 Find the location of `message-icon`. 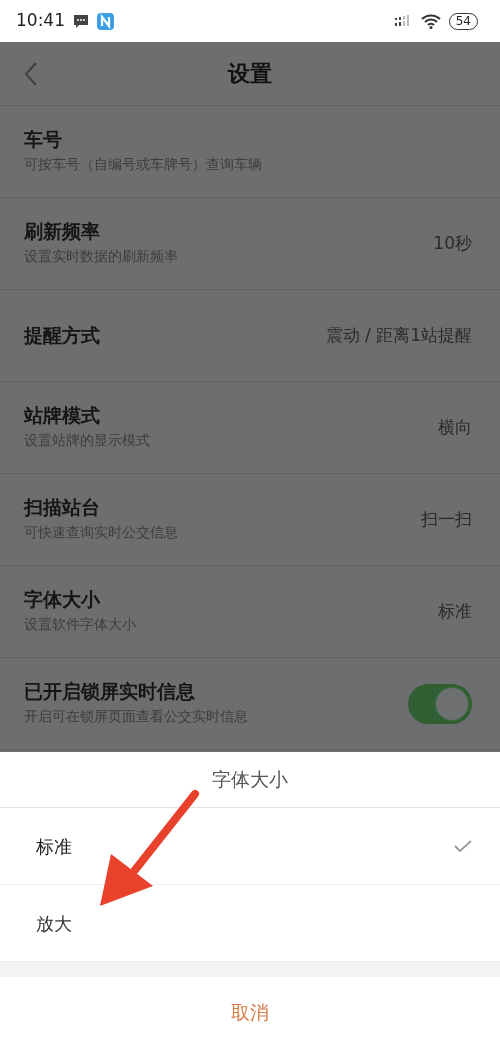

message-icon is located at coordinates (81, 21).